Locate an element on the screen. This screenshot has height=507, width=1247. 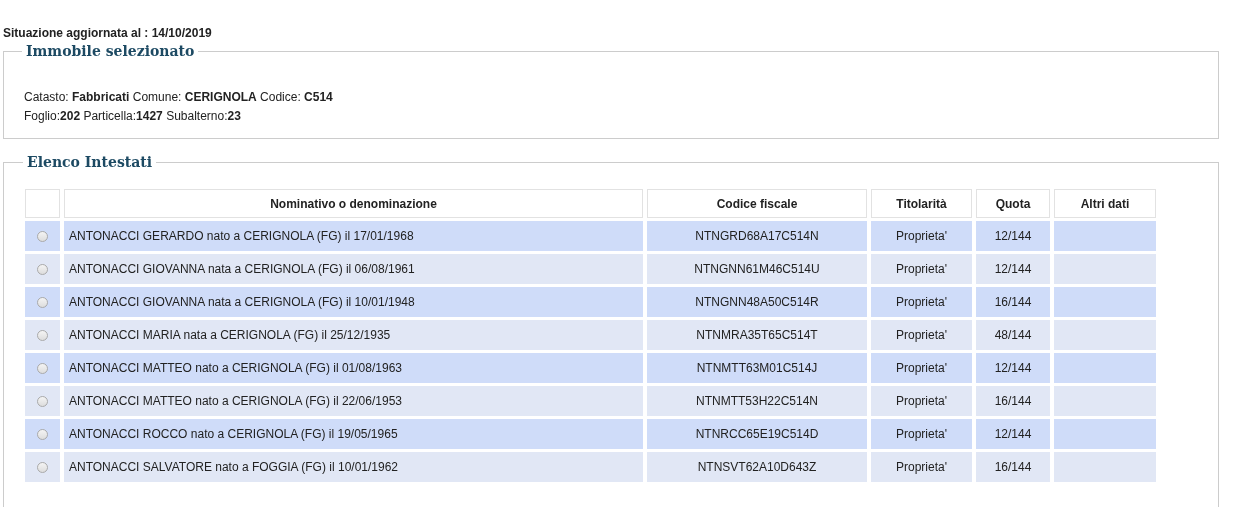
table-cell: ANTONACCI MARIA nata a CERIGNOLA (FG) il 25/12/1935 is located at coordinates (353, 335).